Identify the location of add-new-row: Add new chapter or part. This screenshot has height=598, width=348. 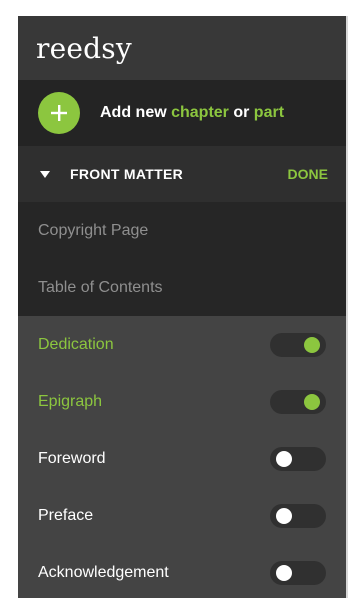
(182, 113).